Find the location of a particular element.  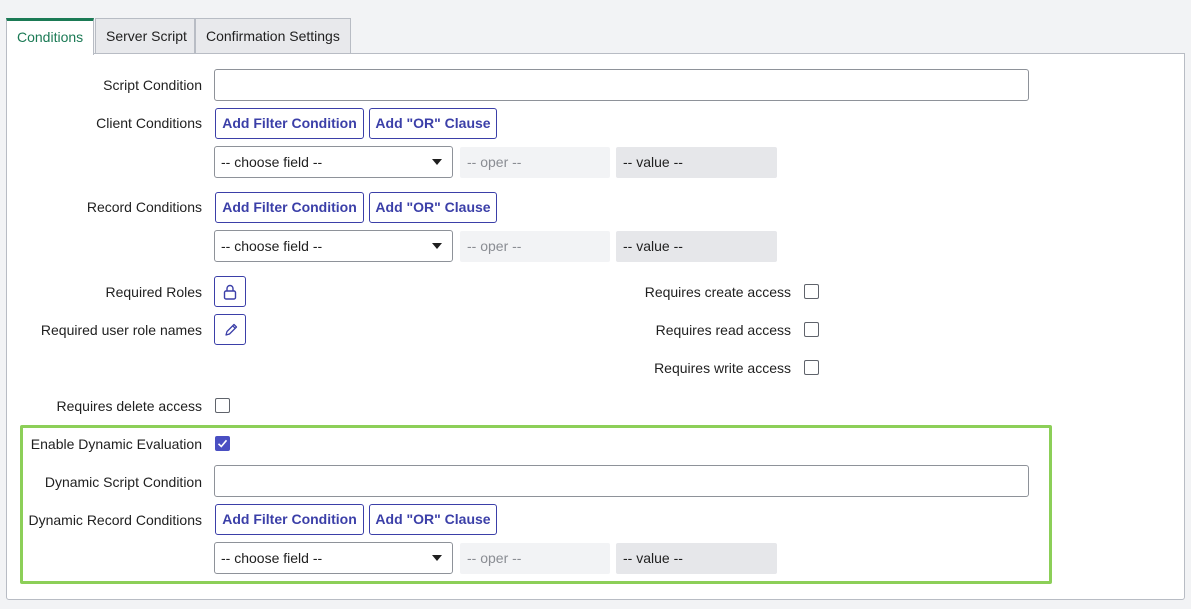

script-condition-input is located at coordinates (621, 85).